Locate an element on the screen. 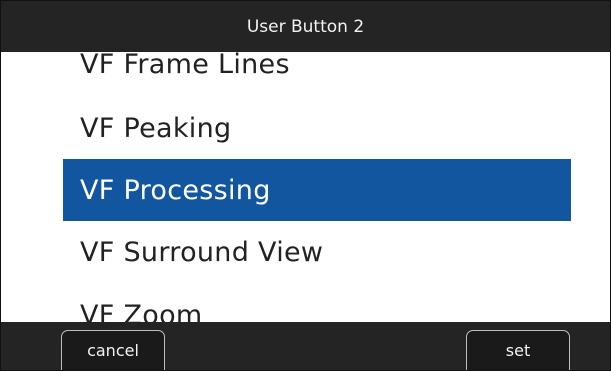 The image size is (611, 371). menu-item-vf-peaking: VF Peaking is located at coordinates (317, 128).